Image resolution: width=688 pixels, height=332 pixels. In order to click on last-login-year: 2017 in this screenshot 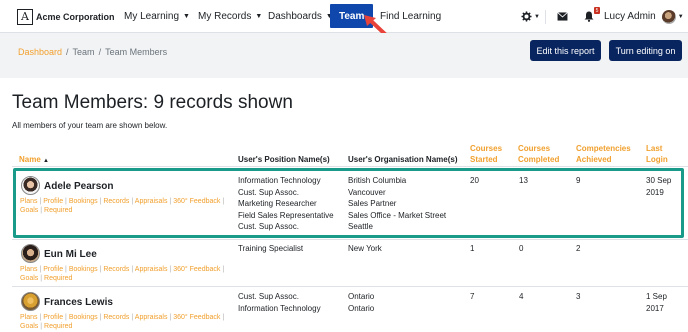, I will do `click(655, 308)`.